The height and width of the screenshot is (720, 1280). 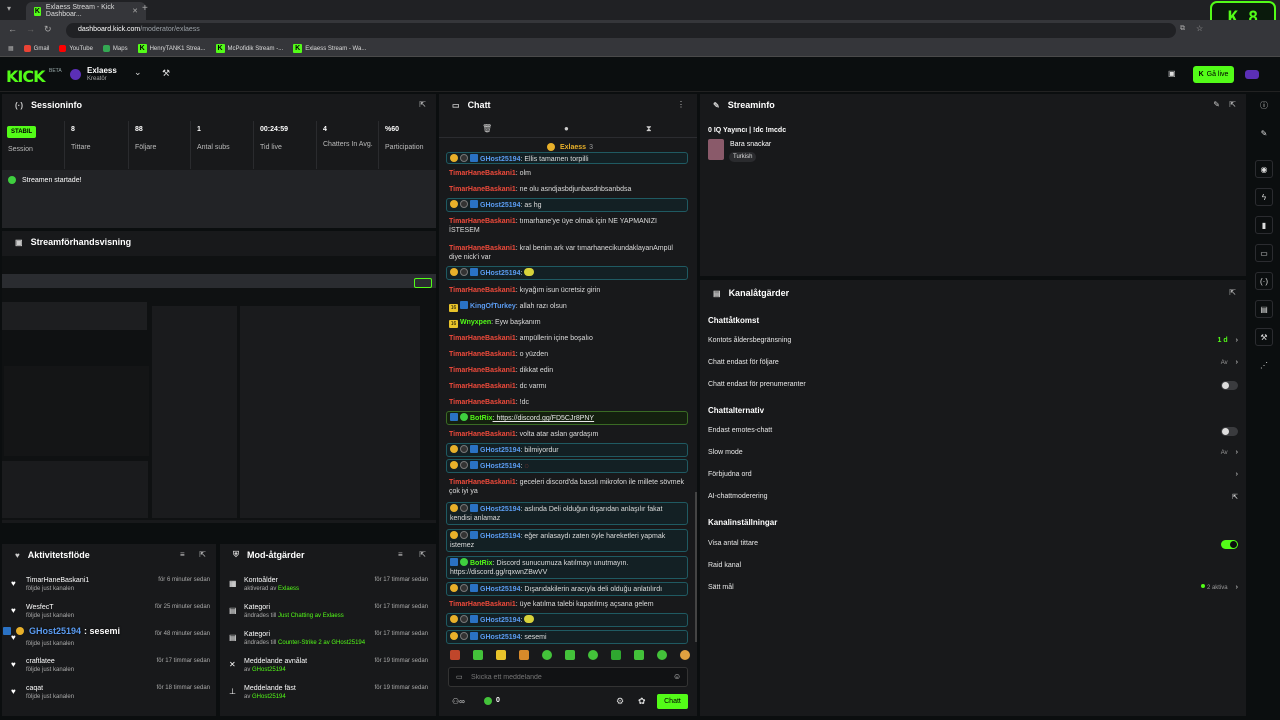 I want to click on chat-bubble-icon: ●, so click(x=566, y=128).